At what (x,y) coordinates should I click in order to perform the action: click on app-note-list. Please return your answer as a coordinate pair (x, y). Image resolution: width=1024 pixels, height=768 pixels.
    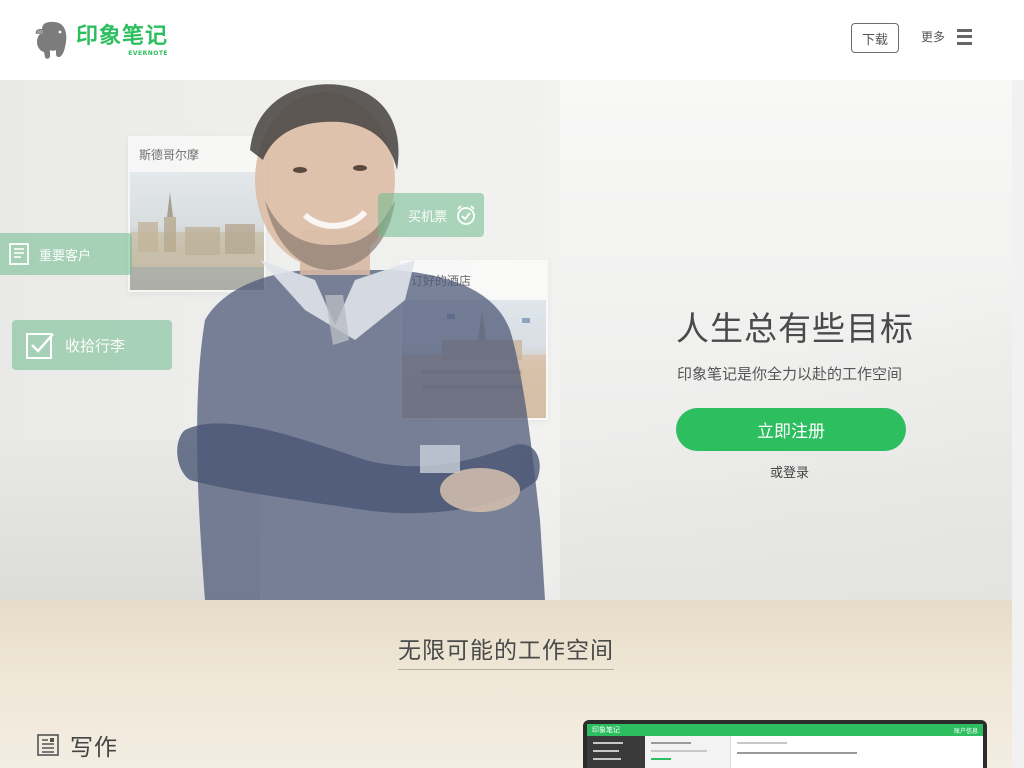
    Looking at the image, I should click on (688, 752).